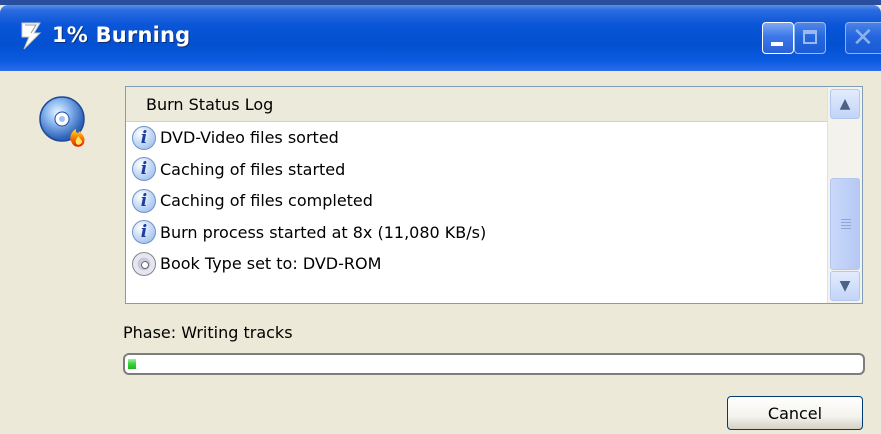  I want to click on chevron-down-icon: ▼, so click(845, 286).